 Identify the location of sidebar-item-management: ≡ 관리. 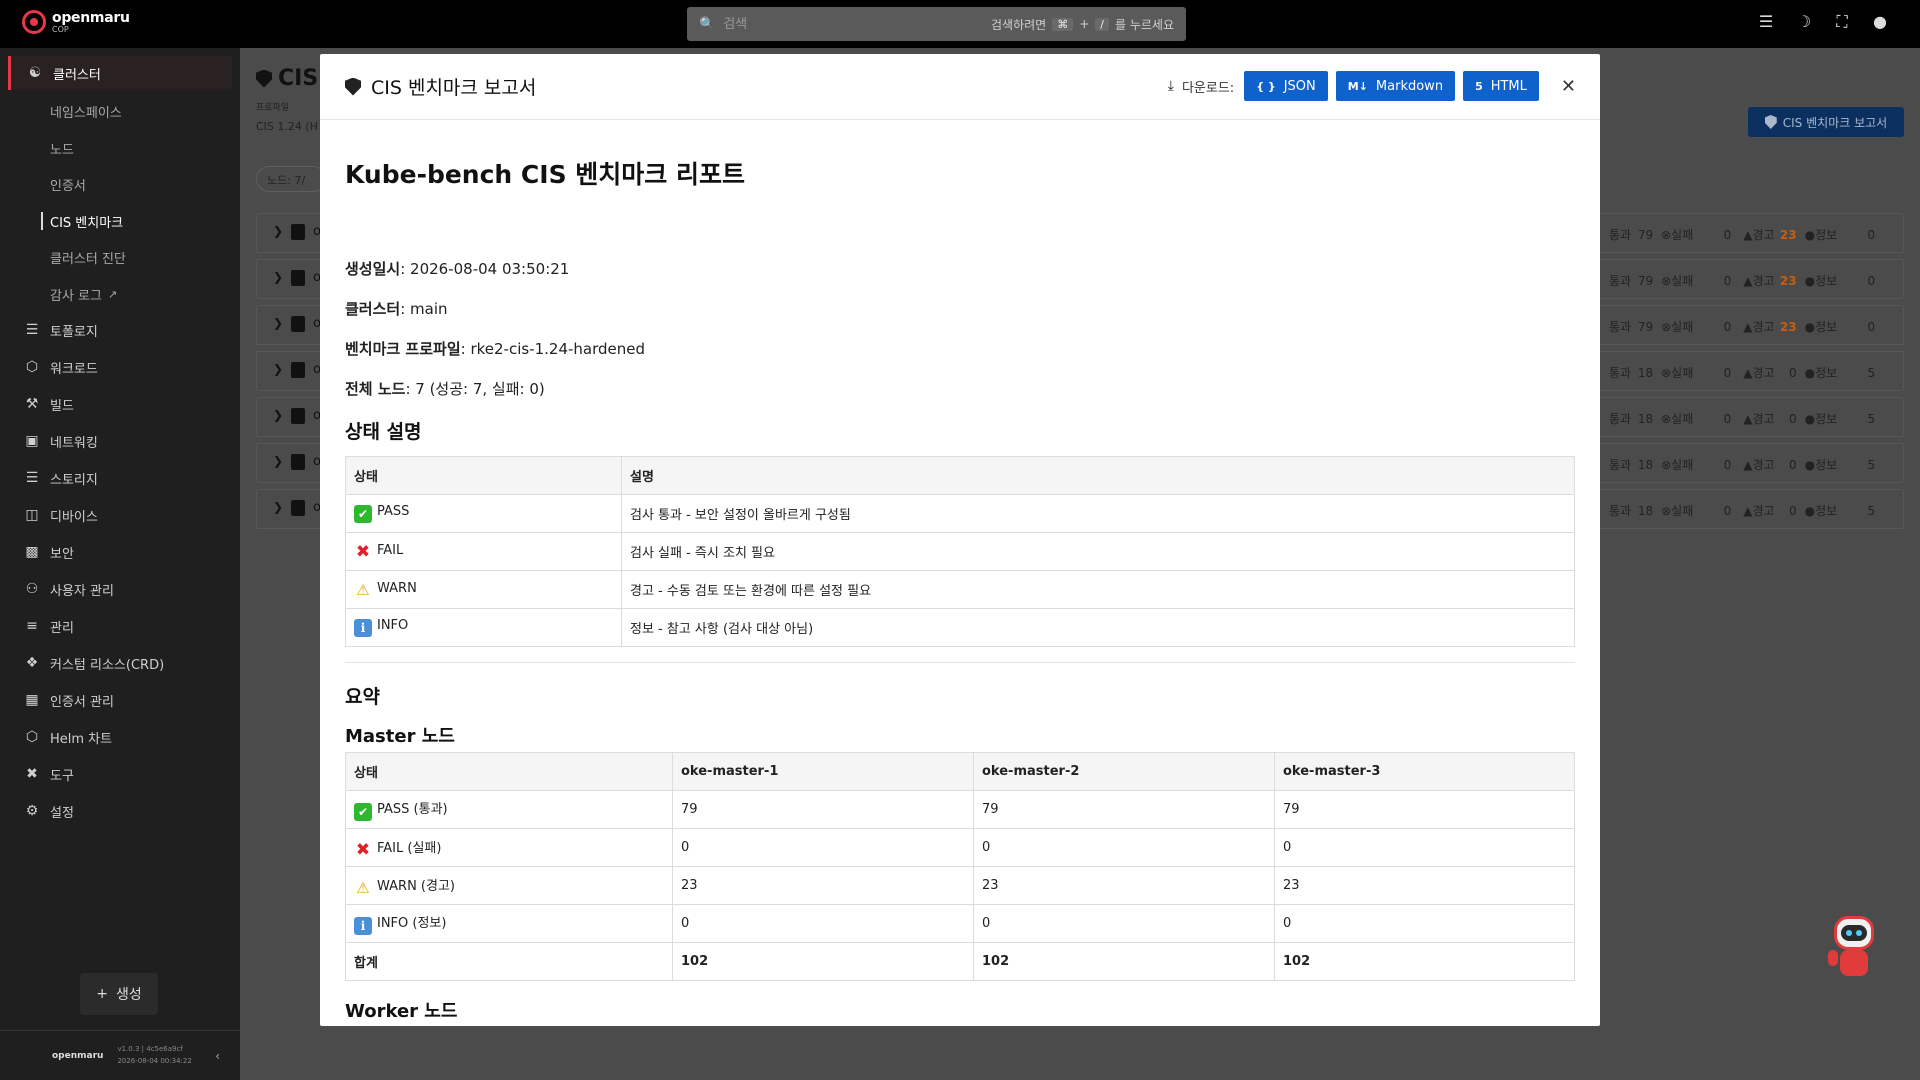
(120, 626).